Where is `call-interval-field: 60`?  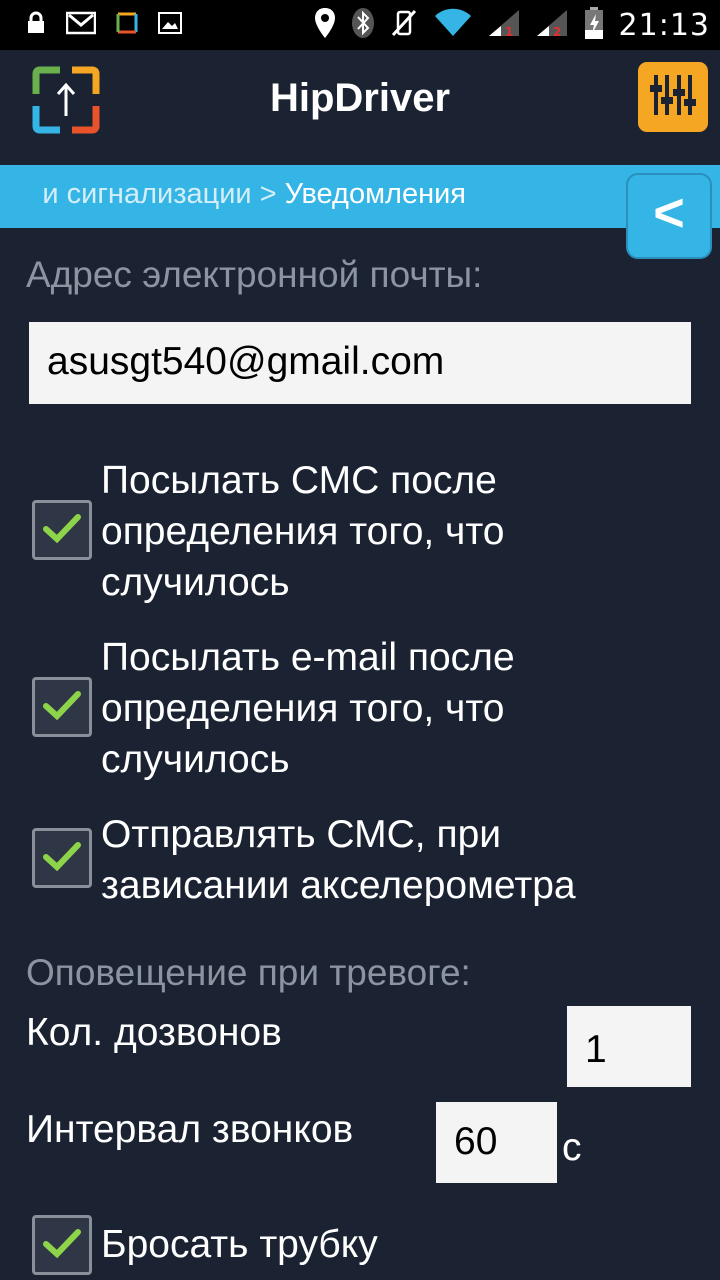 call-interval-field: 60 is located at coordinates (496, 1142).